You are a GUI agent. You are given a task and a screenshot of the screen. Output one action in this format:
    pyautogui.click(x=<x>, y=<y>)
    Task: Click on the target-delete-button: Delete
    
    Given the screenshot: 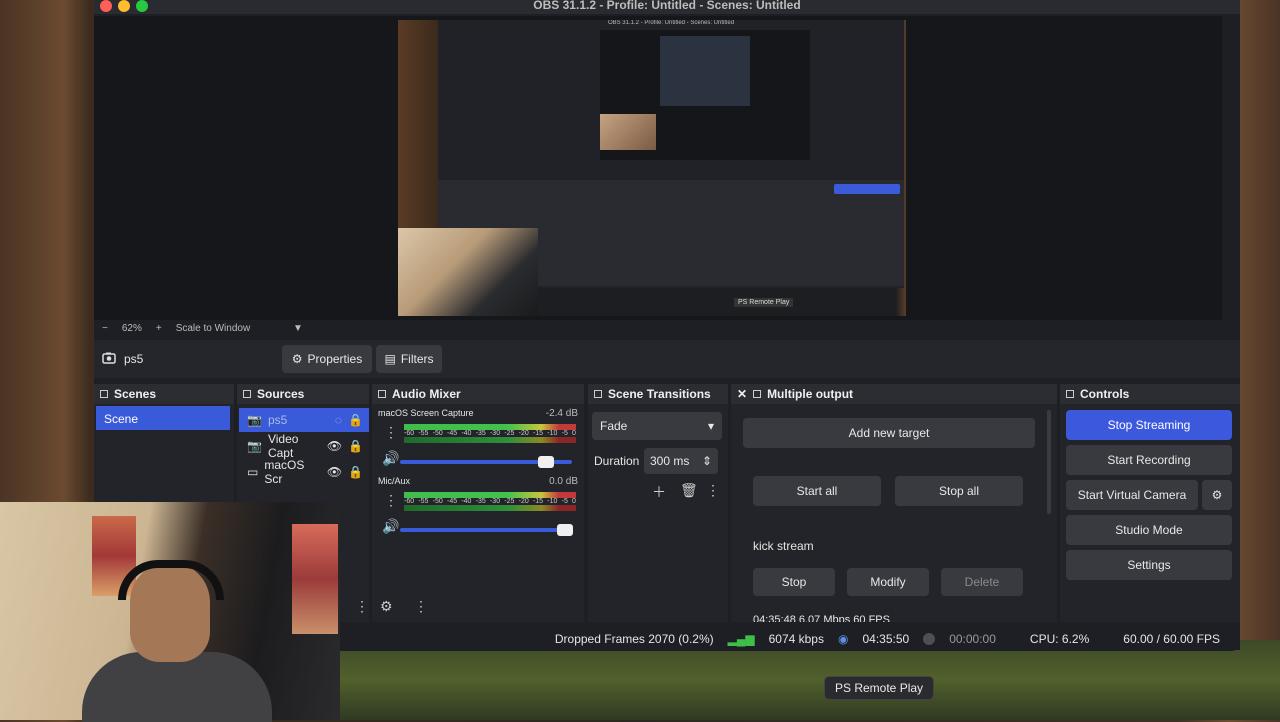 What is the action you would take?
    pyautogui.click(x=982, y=582)
    